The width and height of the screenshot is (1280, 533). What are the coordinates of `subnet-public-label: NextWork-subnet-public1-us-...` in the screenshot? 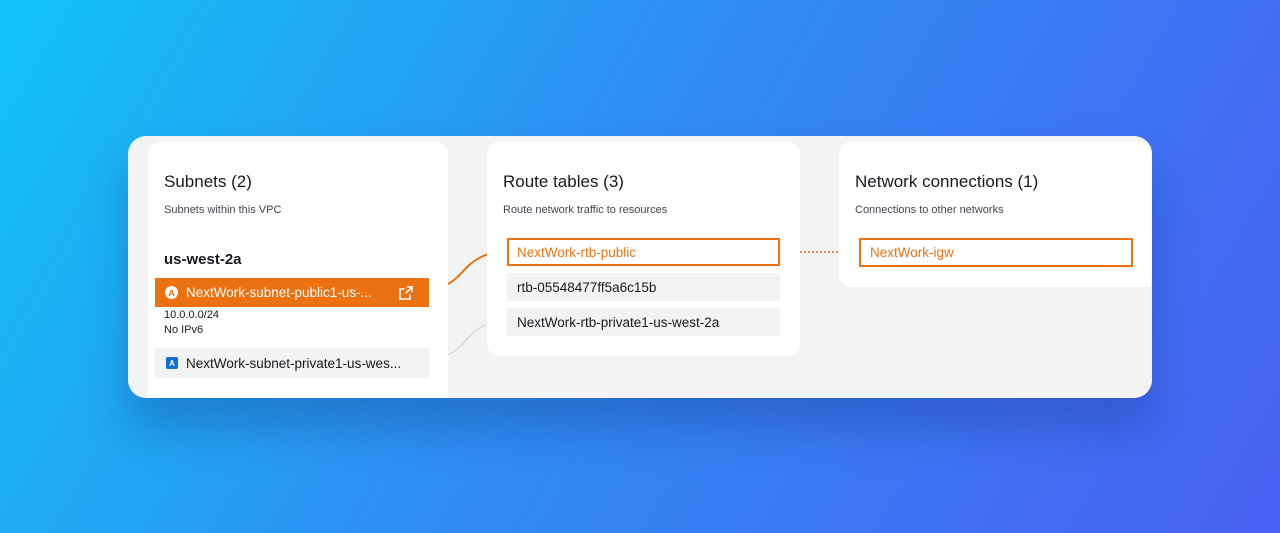 It's located at (279, 292).